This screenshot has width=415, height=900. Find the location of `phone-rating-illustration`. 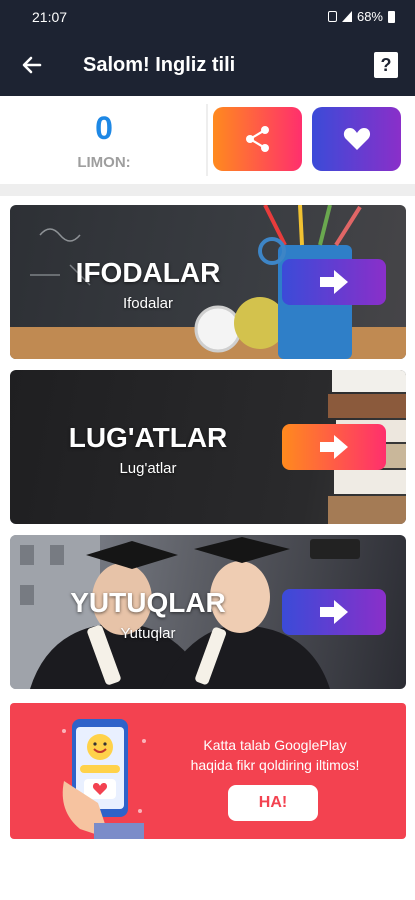

phone-rating-illustration is located at coordinates (104, 779).